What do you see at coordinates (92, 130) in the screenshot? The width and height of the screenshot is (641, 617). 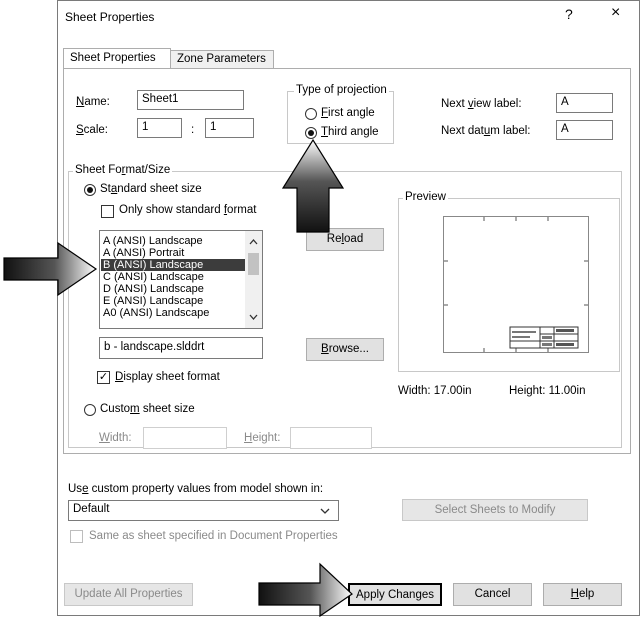 I see `scale-label: Scale:` at bounding box center [92, 130].